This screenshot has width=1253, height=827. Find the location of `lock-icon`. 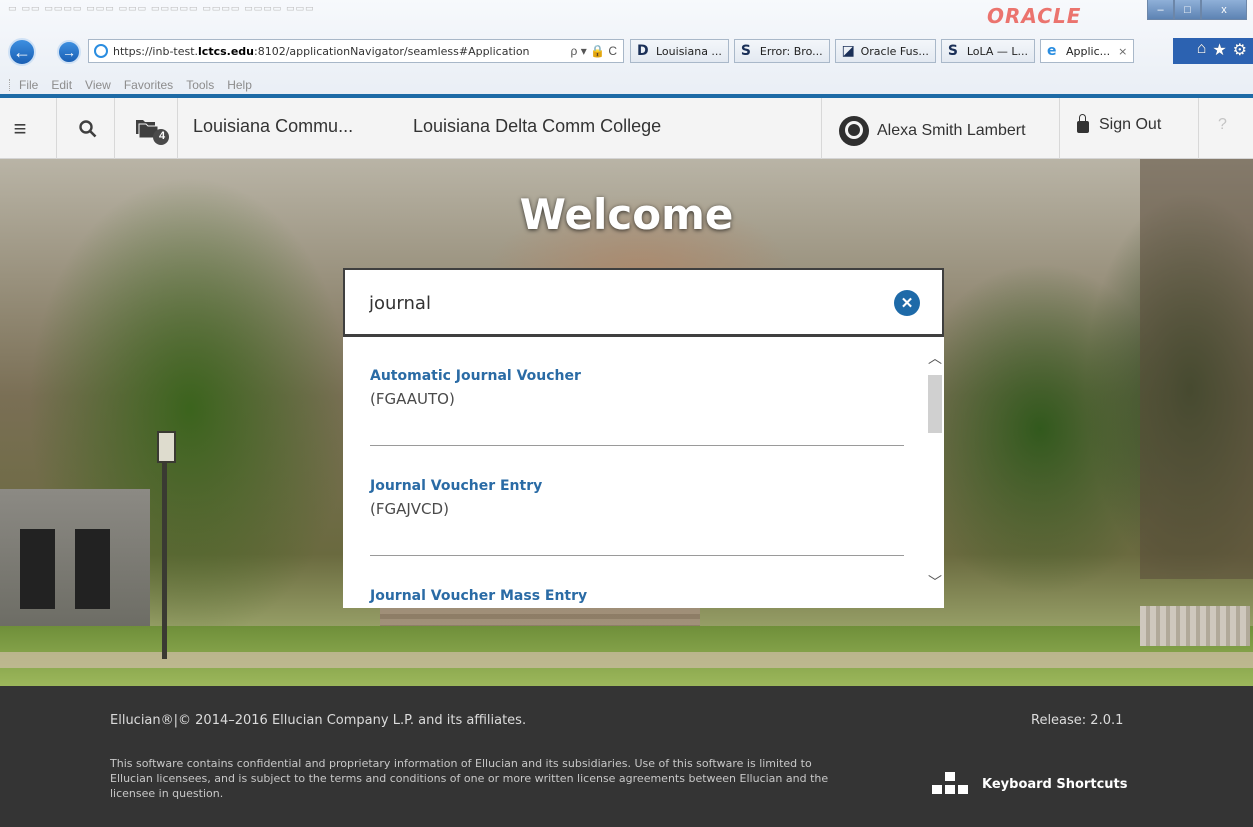

lock-icon is located at coordinates (1083, 123).